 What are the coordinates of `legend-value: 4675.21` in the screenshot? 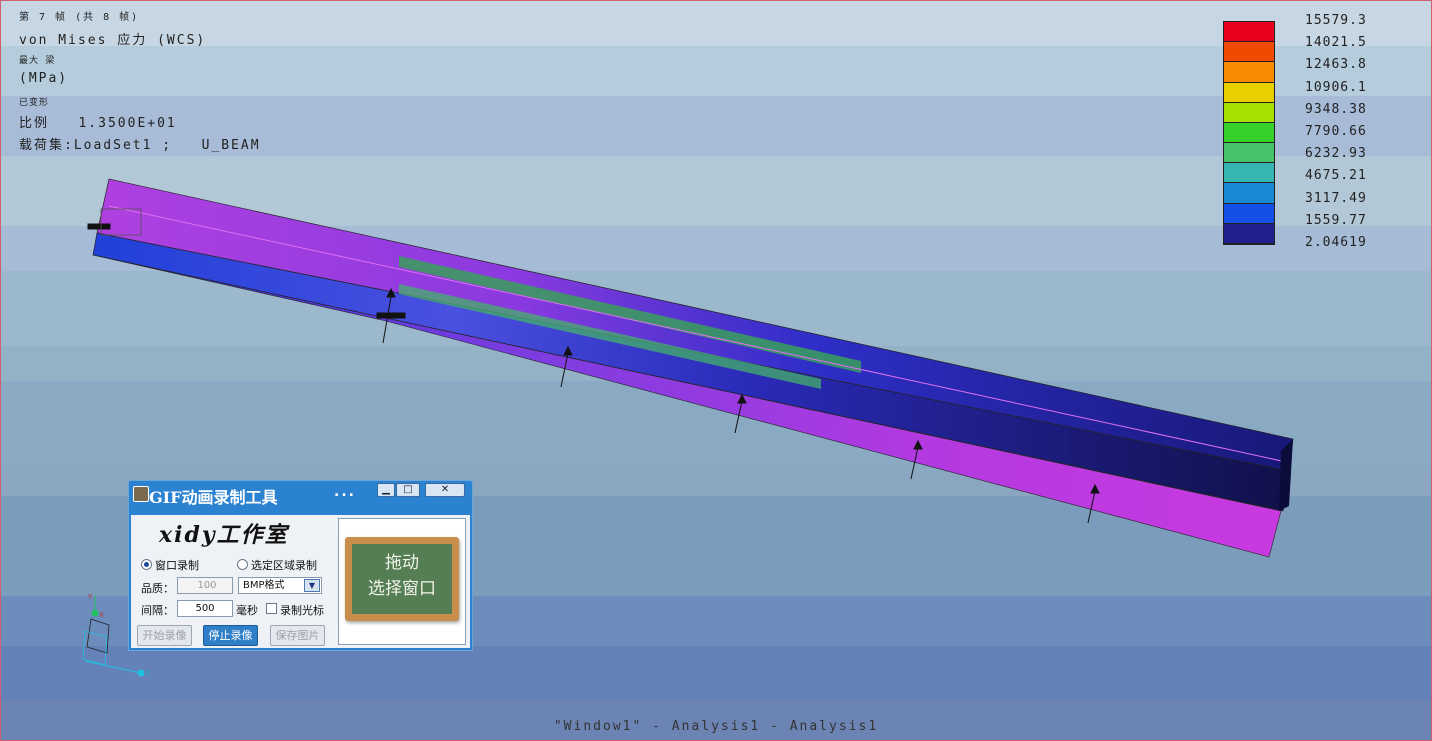 It's located at (1336, 176).